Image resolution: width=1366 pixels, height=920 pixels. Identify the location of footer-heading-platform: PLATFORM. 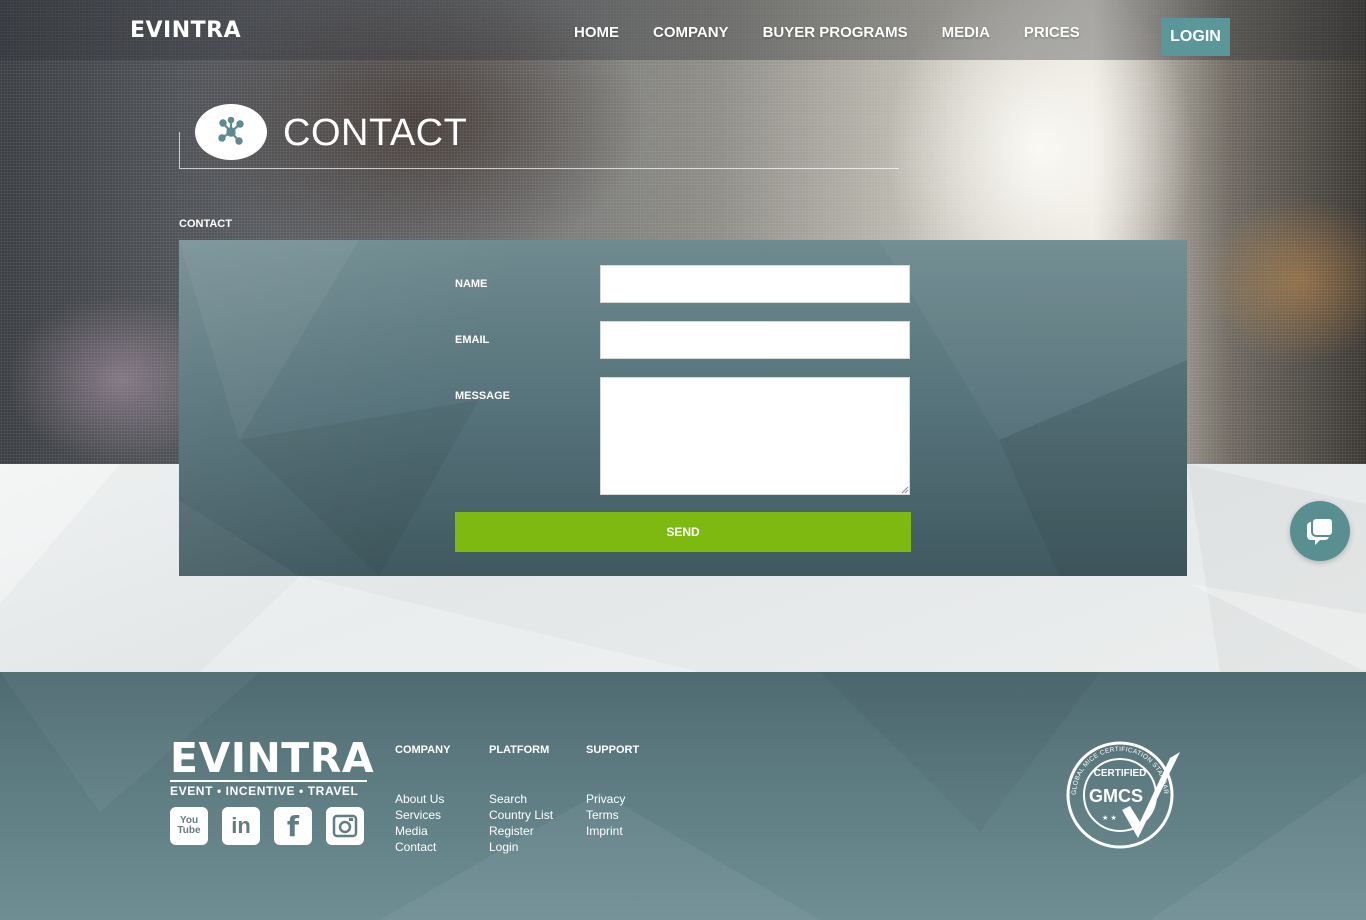
(519, 750).